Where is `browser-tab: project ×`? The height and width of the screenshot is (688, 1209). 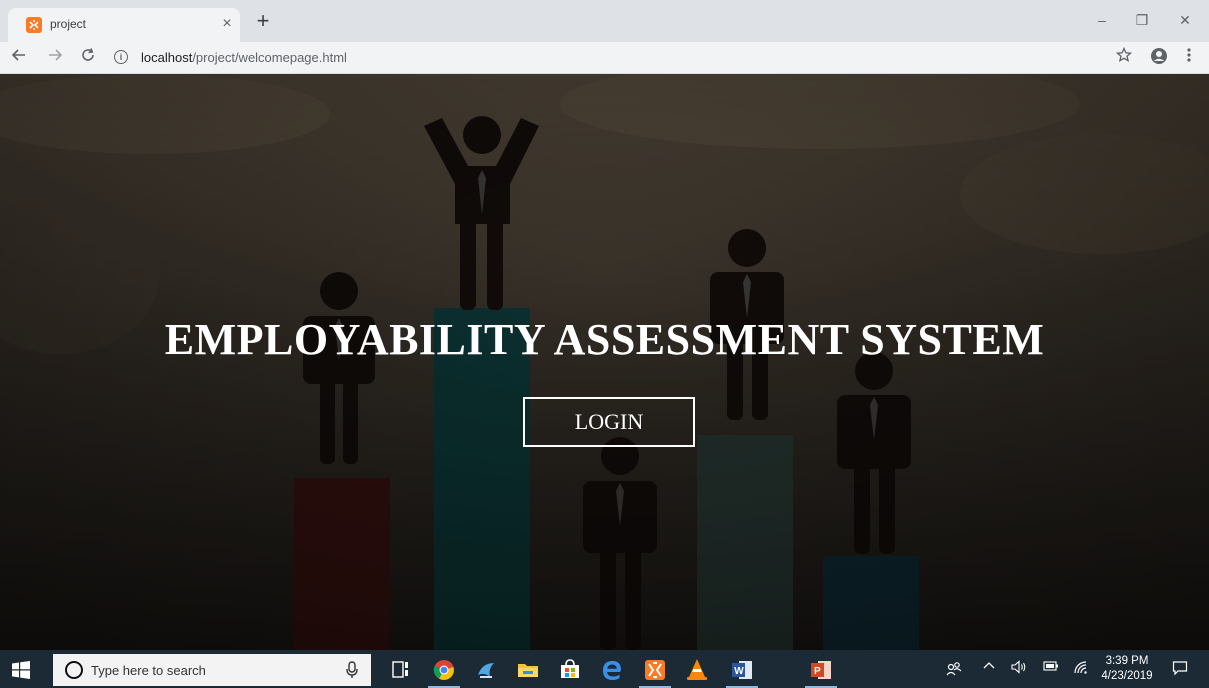
browser-tab: project × is located at coordinates (124, 25).